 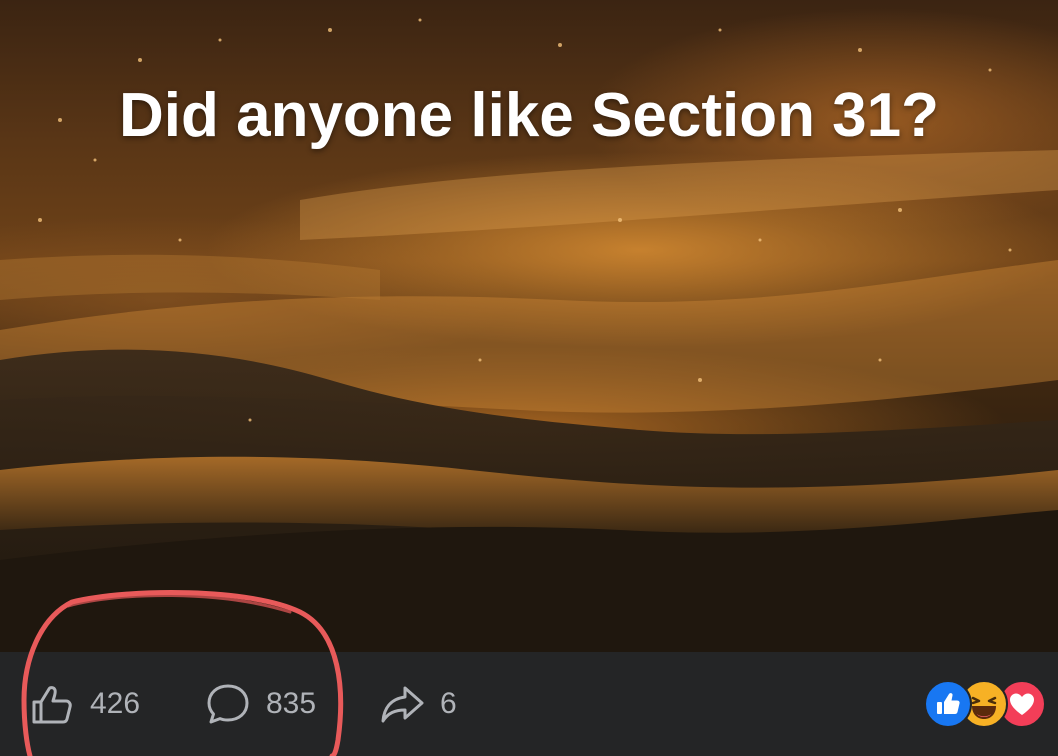 I want to click on post-action-bar: 426 835 6, so click(x=529, y=704).